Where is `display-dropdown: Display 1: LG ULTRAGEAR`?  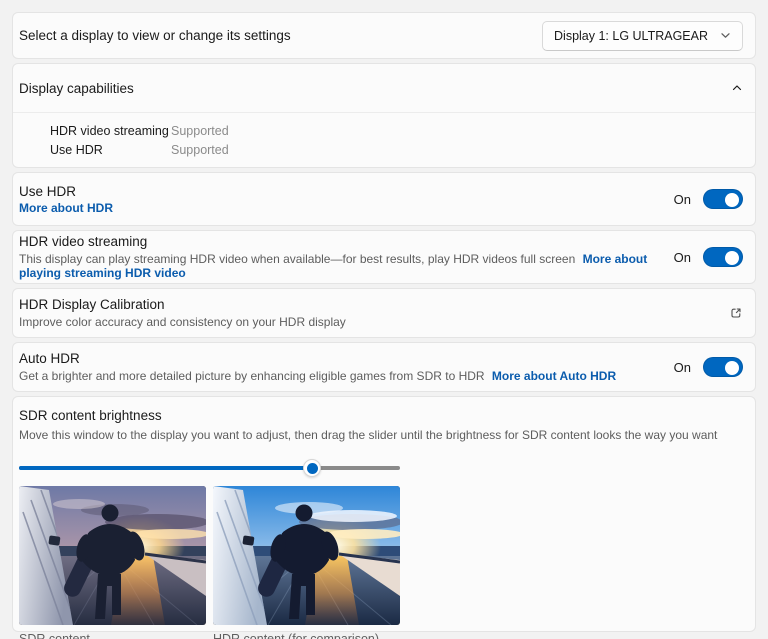 display-dropdown: Display 1: LG ULTRAGEAR is located at coordinates (642, 35).